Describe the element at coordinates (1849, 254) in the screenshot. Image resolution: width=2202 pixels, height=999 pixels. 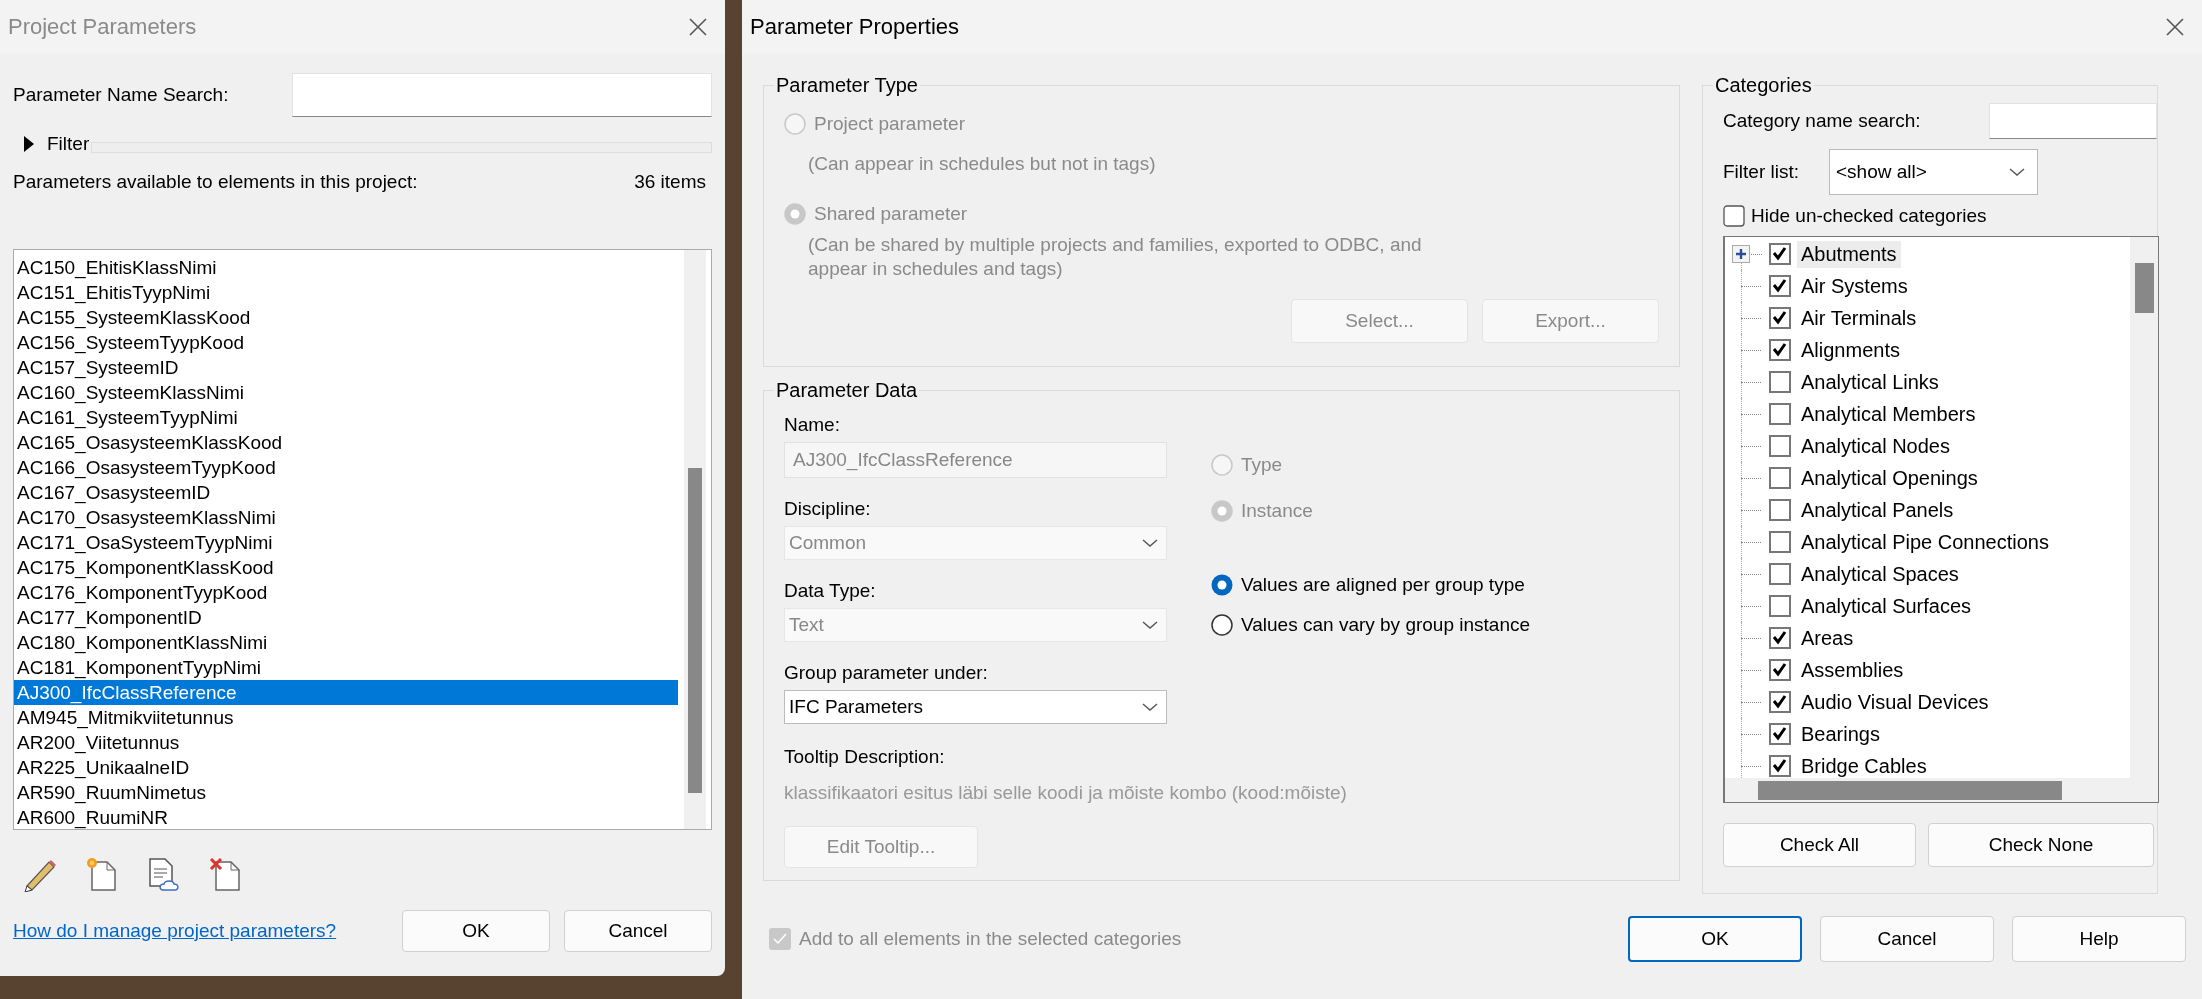
I see `tree-item: Abutments` at that location.